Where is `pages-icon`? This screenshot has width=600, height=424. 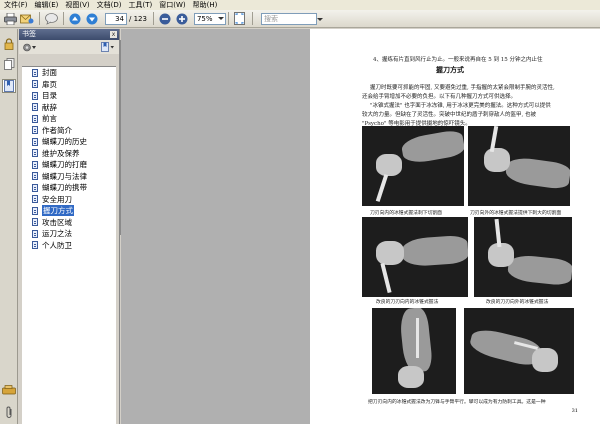
pages-icon is located at coordinates (9, 64).